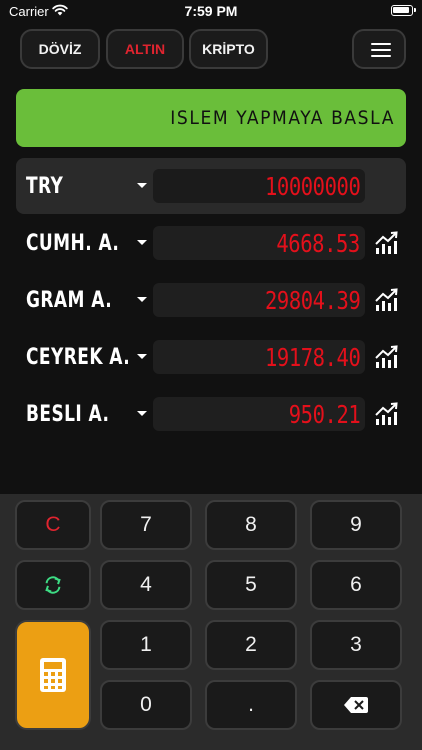 The image size is (422, 750). I want to click on status-bar: Carrier 7:59 PM, so click(211, 12).